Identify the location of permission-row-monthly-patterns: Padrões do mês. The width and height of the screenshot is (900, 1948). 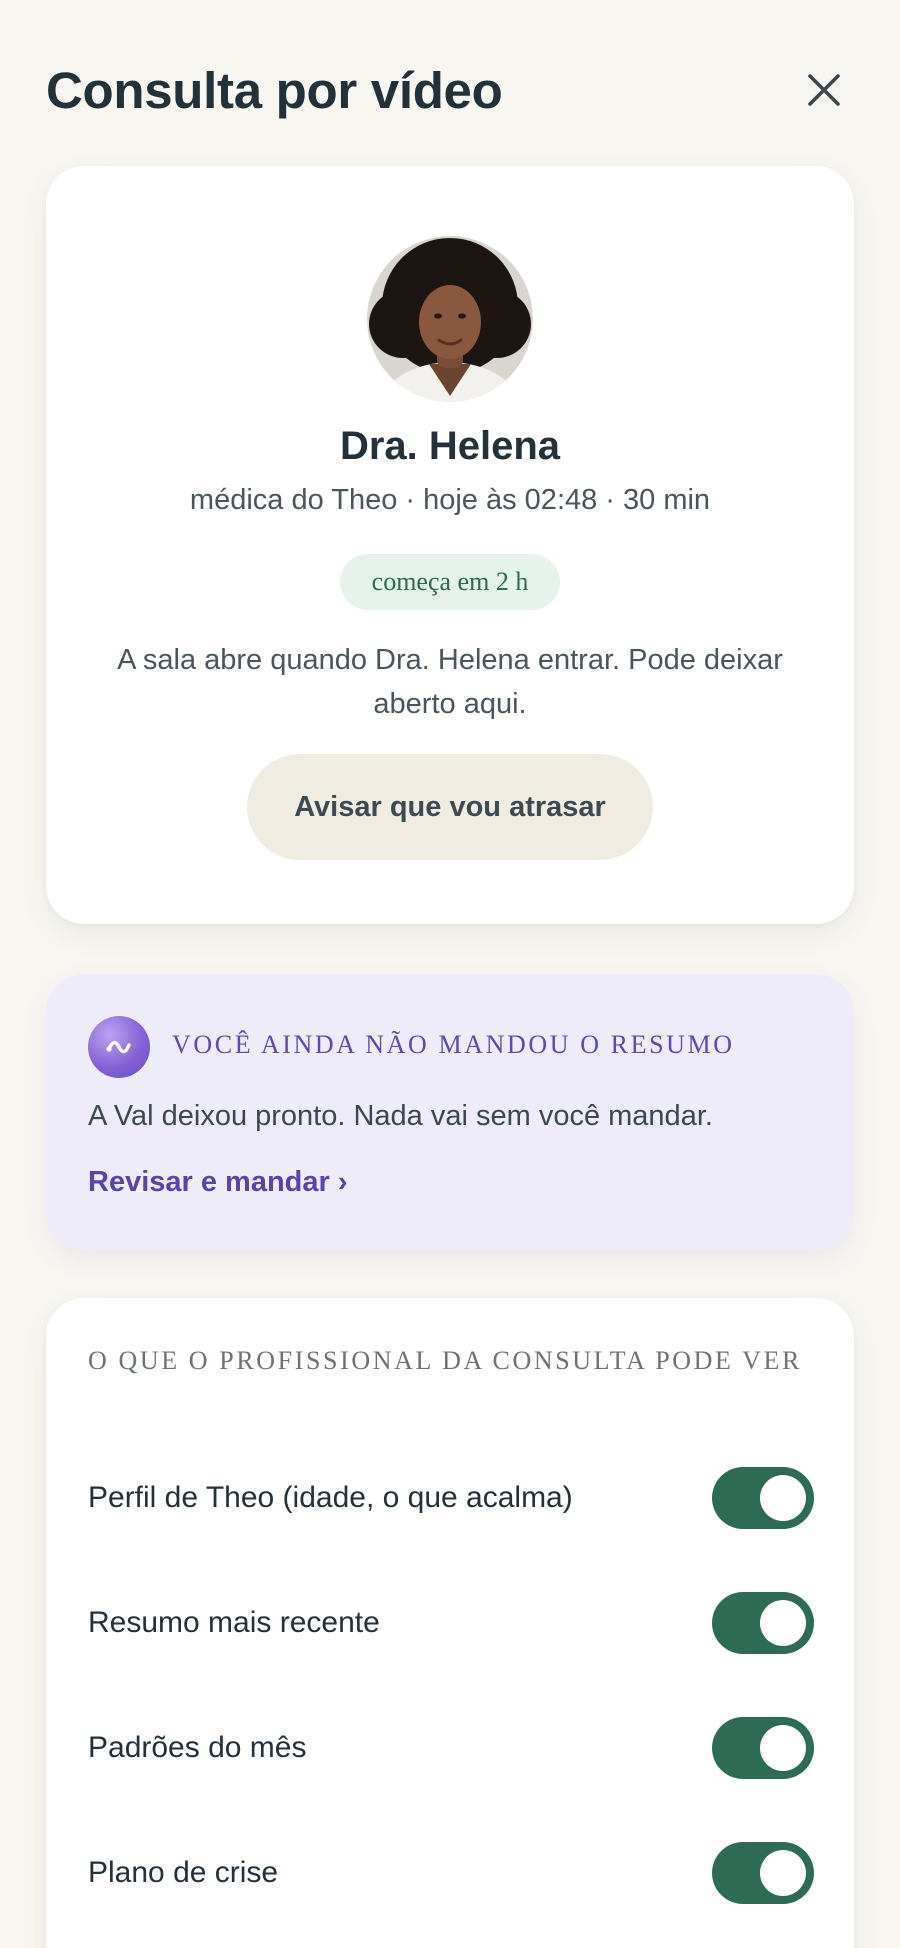
(451, 1748).